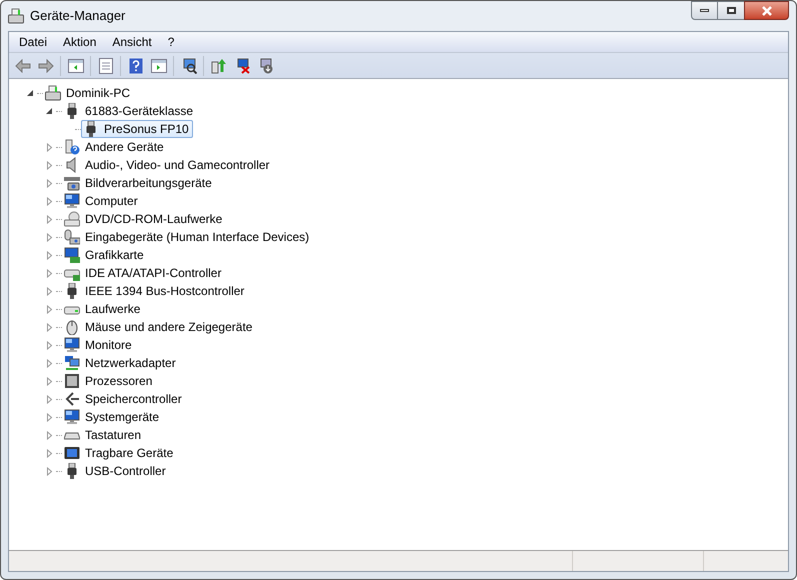  What do you see at coordinates (113, 417) in the screenshot?
I see `tree-item: Systemgeräte` at bounding box center [113, 417].